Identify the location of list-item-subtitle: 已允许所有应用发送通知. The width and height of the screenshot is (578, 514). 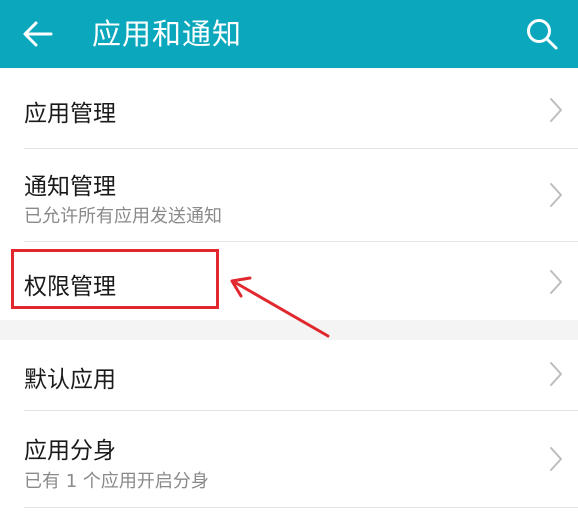
(123, 216).